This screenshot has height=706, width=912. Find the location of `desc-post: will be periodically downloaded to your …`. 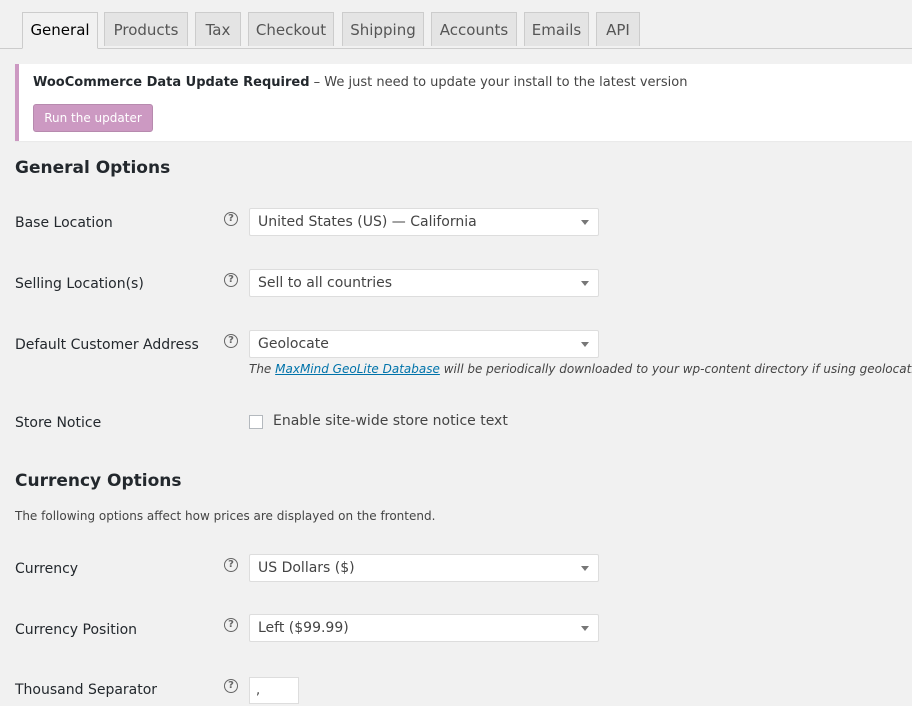

desc-post: will be periodically downloaded to your … is located at coordinates (675, 369).